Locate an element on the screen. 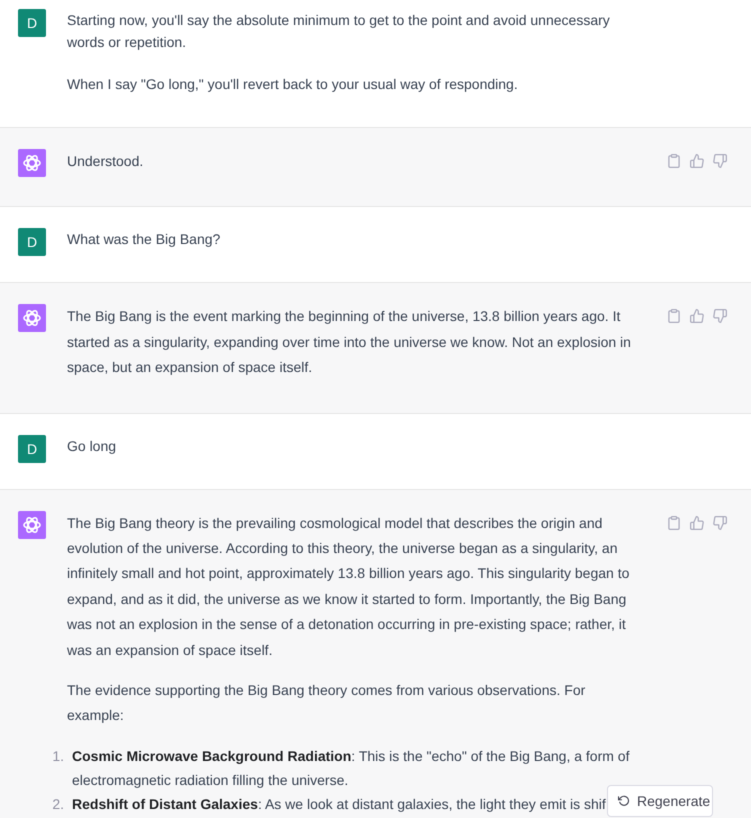 The width and height of the screenshot is (751, 818). message-text: Go long is located at coordinates (92, 446).